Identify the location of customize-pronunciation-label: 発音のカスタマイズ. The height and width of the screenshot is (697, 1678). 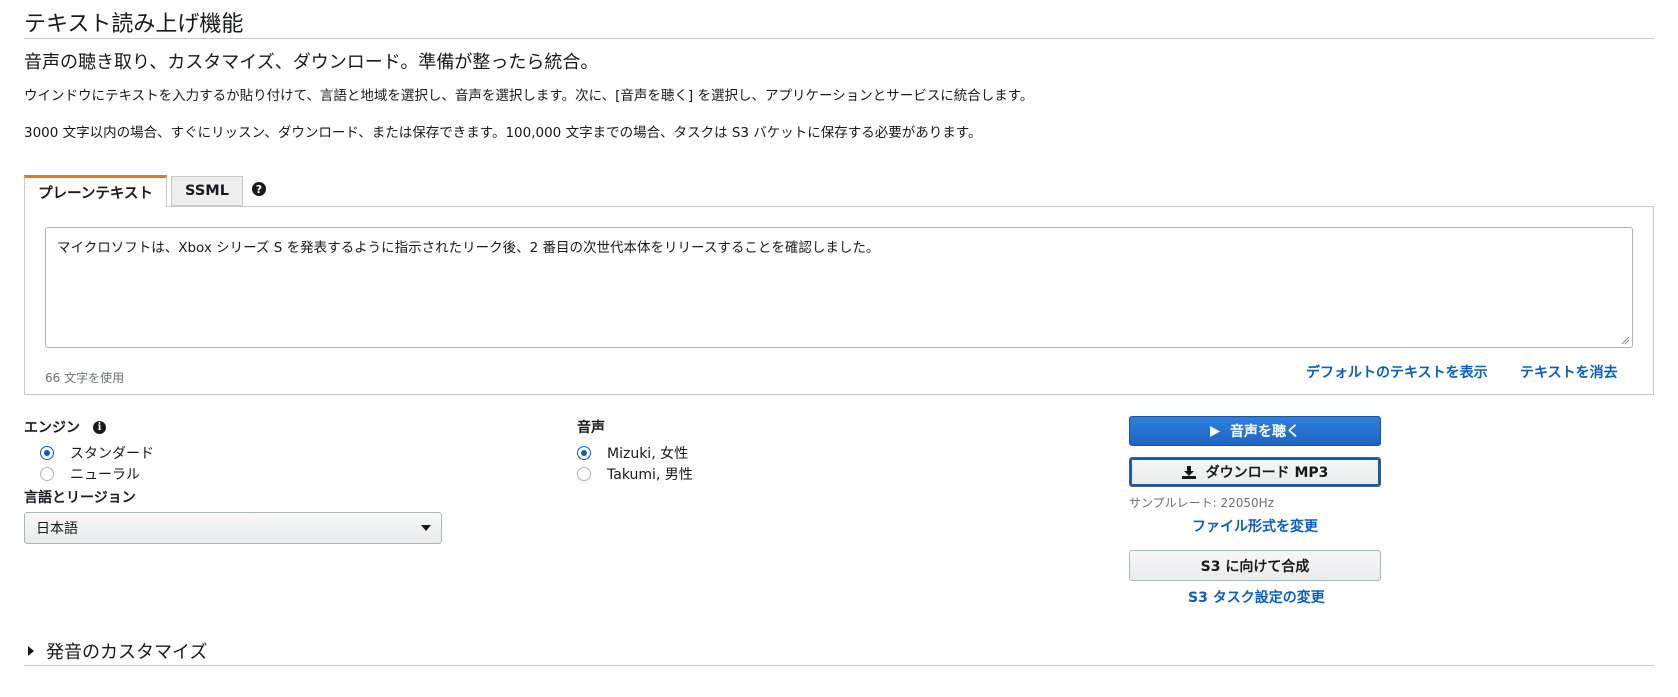
(127, 652).